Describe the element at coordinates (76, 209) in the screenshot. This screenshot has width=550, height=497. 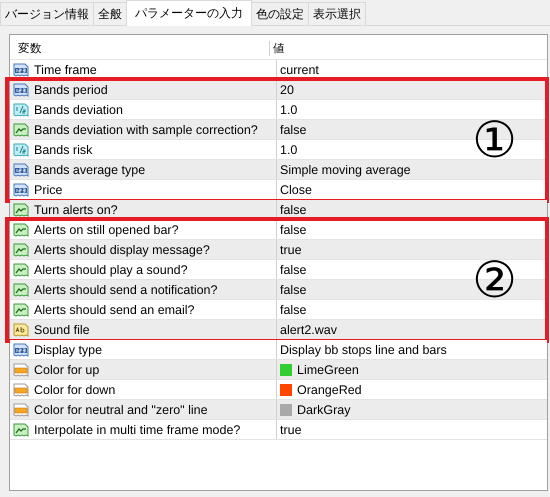
I see `parameter-name: Turn alerts on?` at that location.